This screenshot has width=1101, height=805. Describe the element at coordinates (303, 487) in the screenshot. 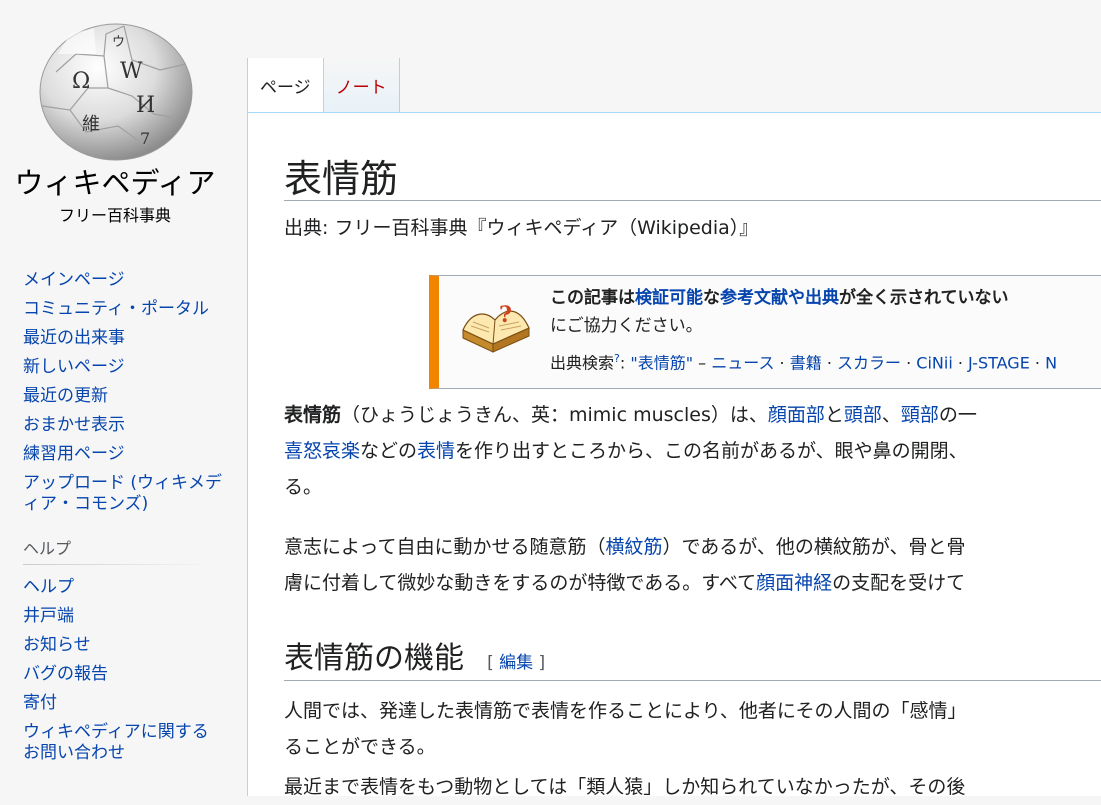

I see `intro-line-3: る。` at that location.